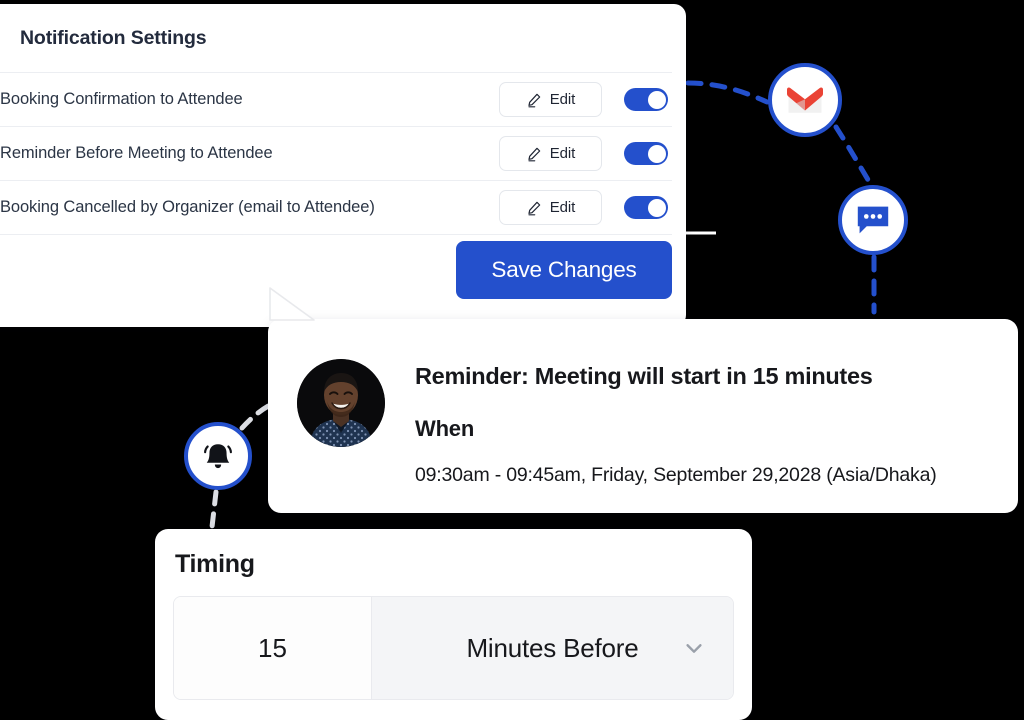 The image size is (1024, 720). Describe the element at coordinates (113, 38) in the screenshot. I see `page-title: Notification Settings` at that location.